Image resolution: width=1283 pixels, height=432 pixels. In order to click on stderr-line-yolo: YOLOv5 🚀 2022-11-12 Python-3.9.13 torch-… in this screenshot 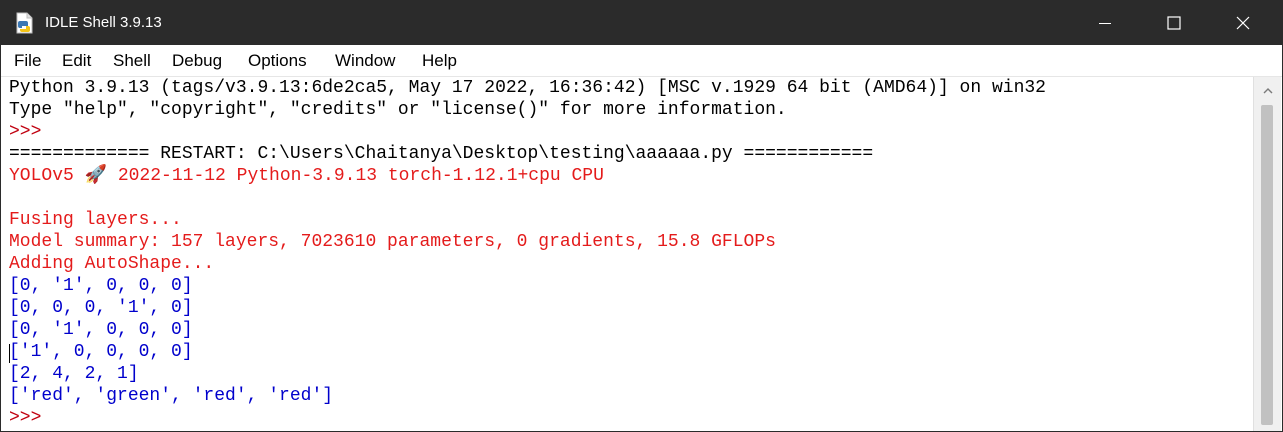, I will do `click(306, 176)`.